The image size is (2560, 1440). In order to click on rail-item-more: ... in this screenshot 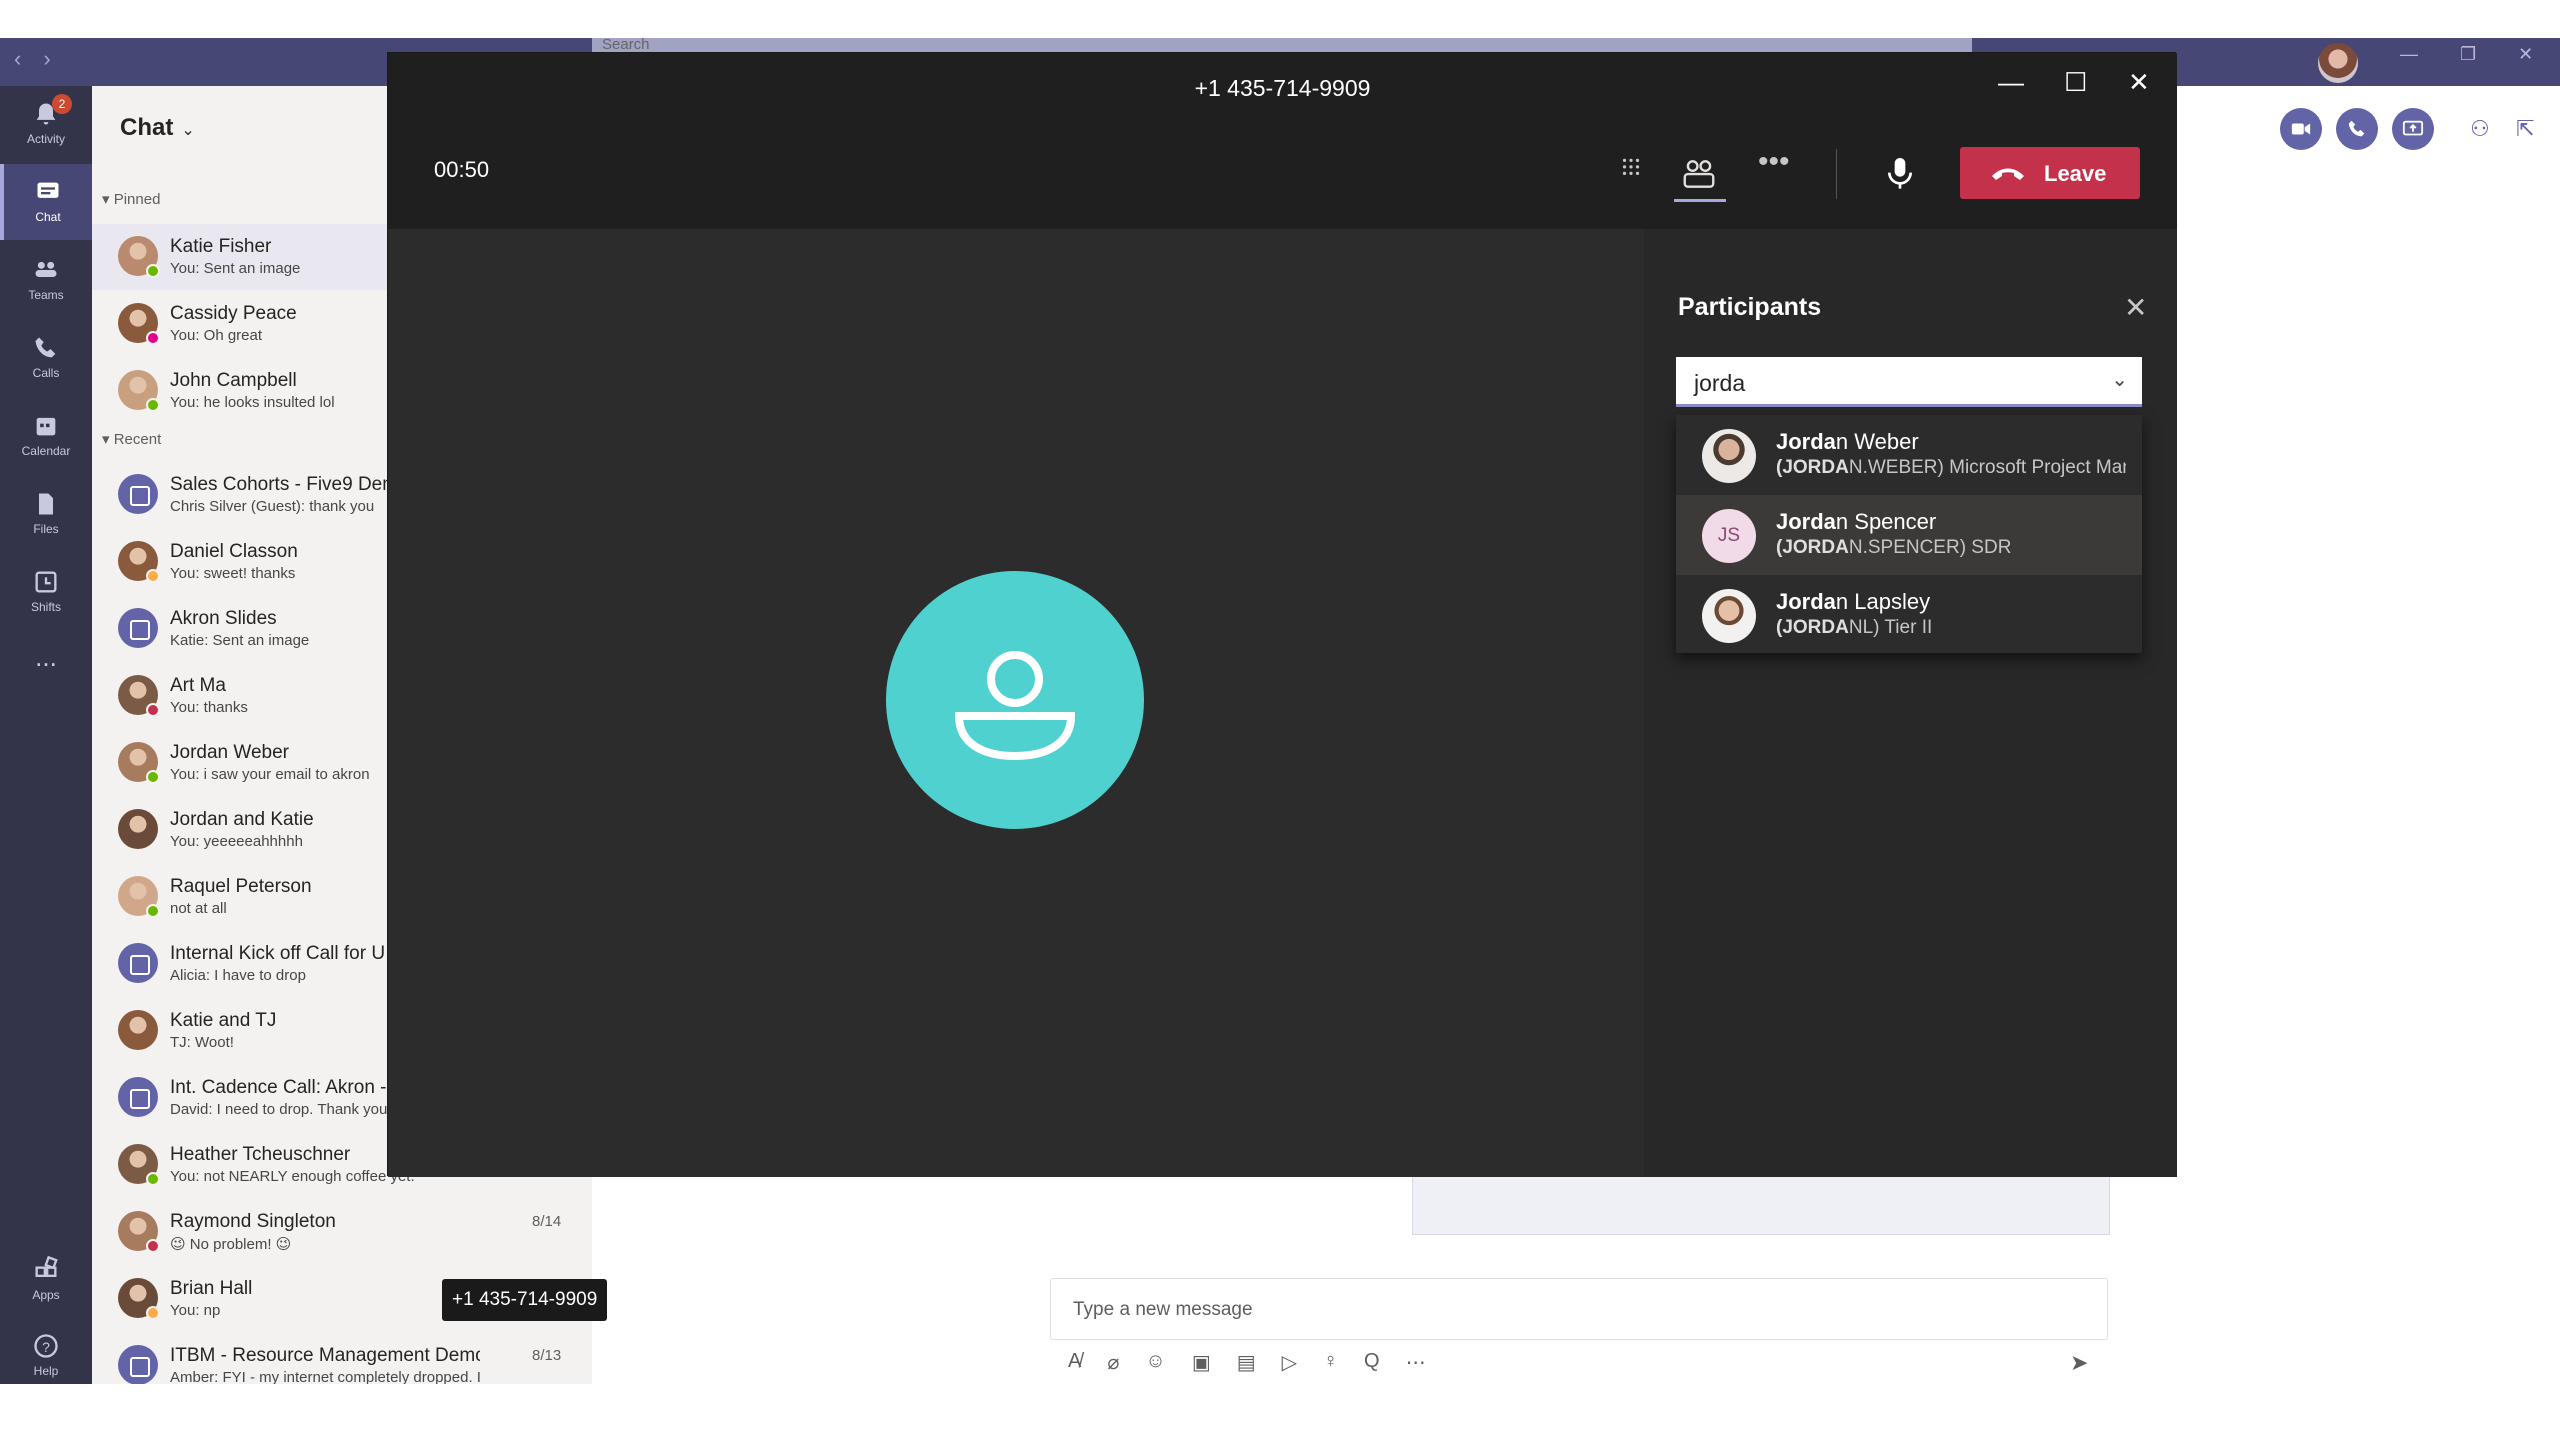, I will do `click(46, 670)`.